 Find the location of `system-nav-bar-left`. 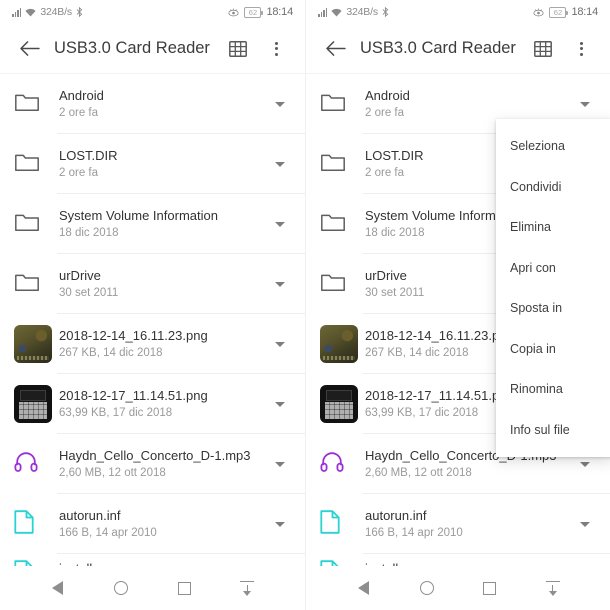

system-nav-bar-left is located at coordinates (152, 588).